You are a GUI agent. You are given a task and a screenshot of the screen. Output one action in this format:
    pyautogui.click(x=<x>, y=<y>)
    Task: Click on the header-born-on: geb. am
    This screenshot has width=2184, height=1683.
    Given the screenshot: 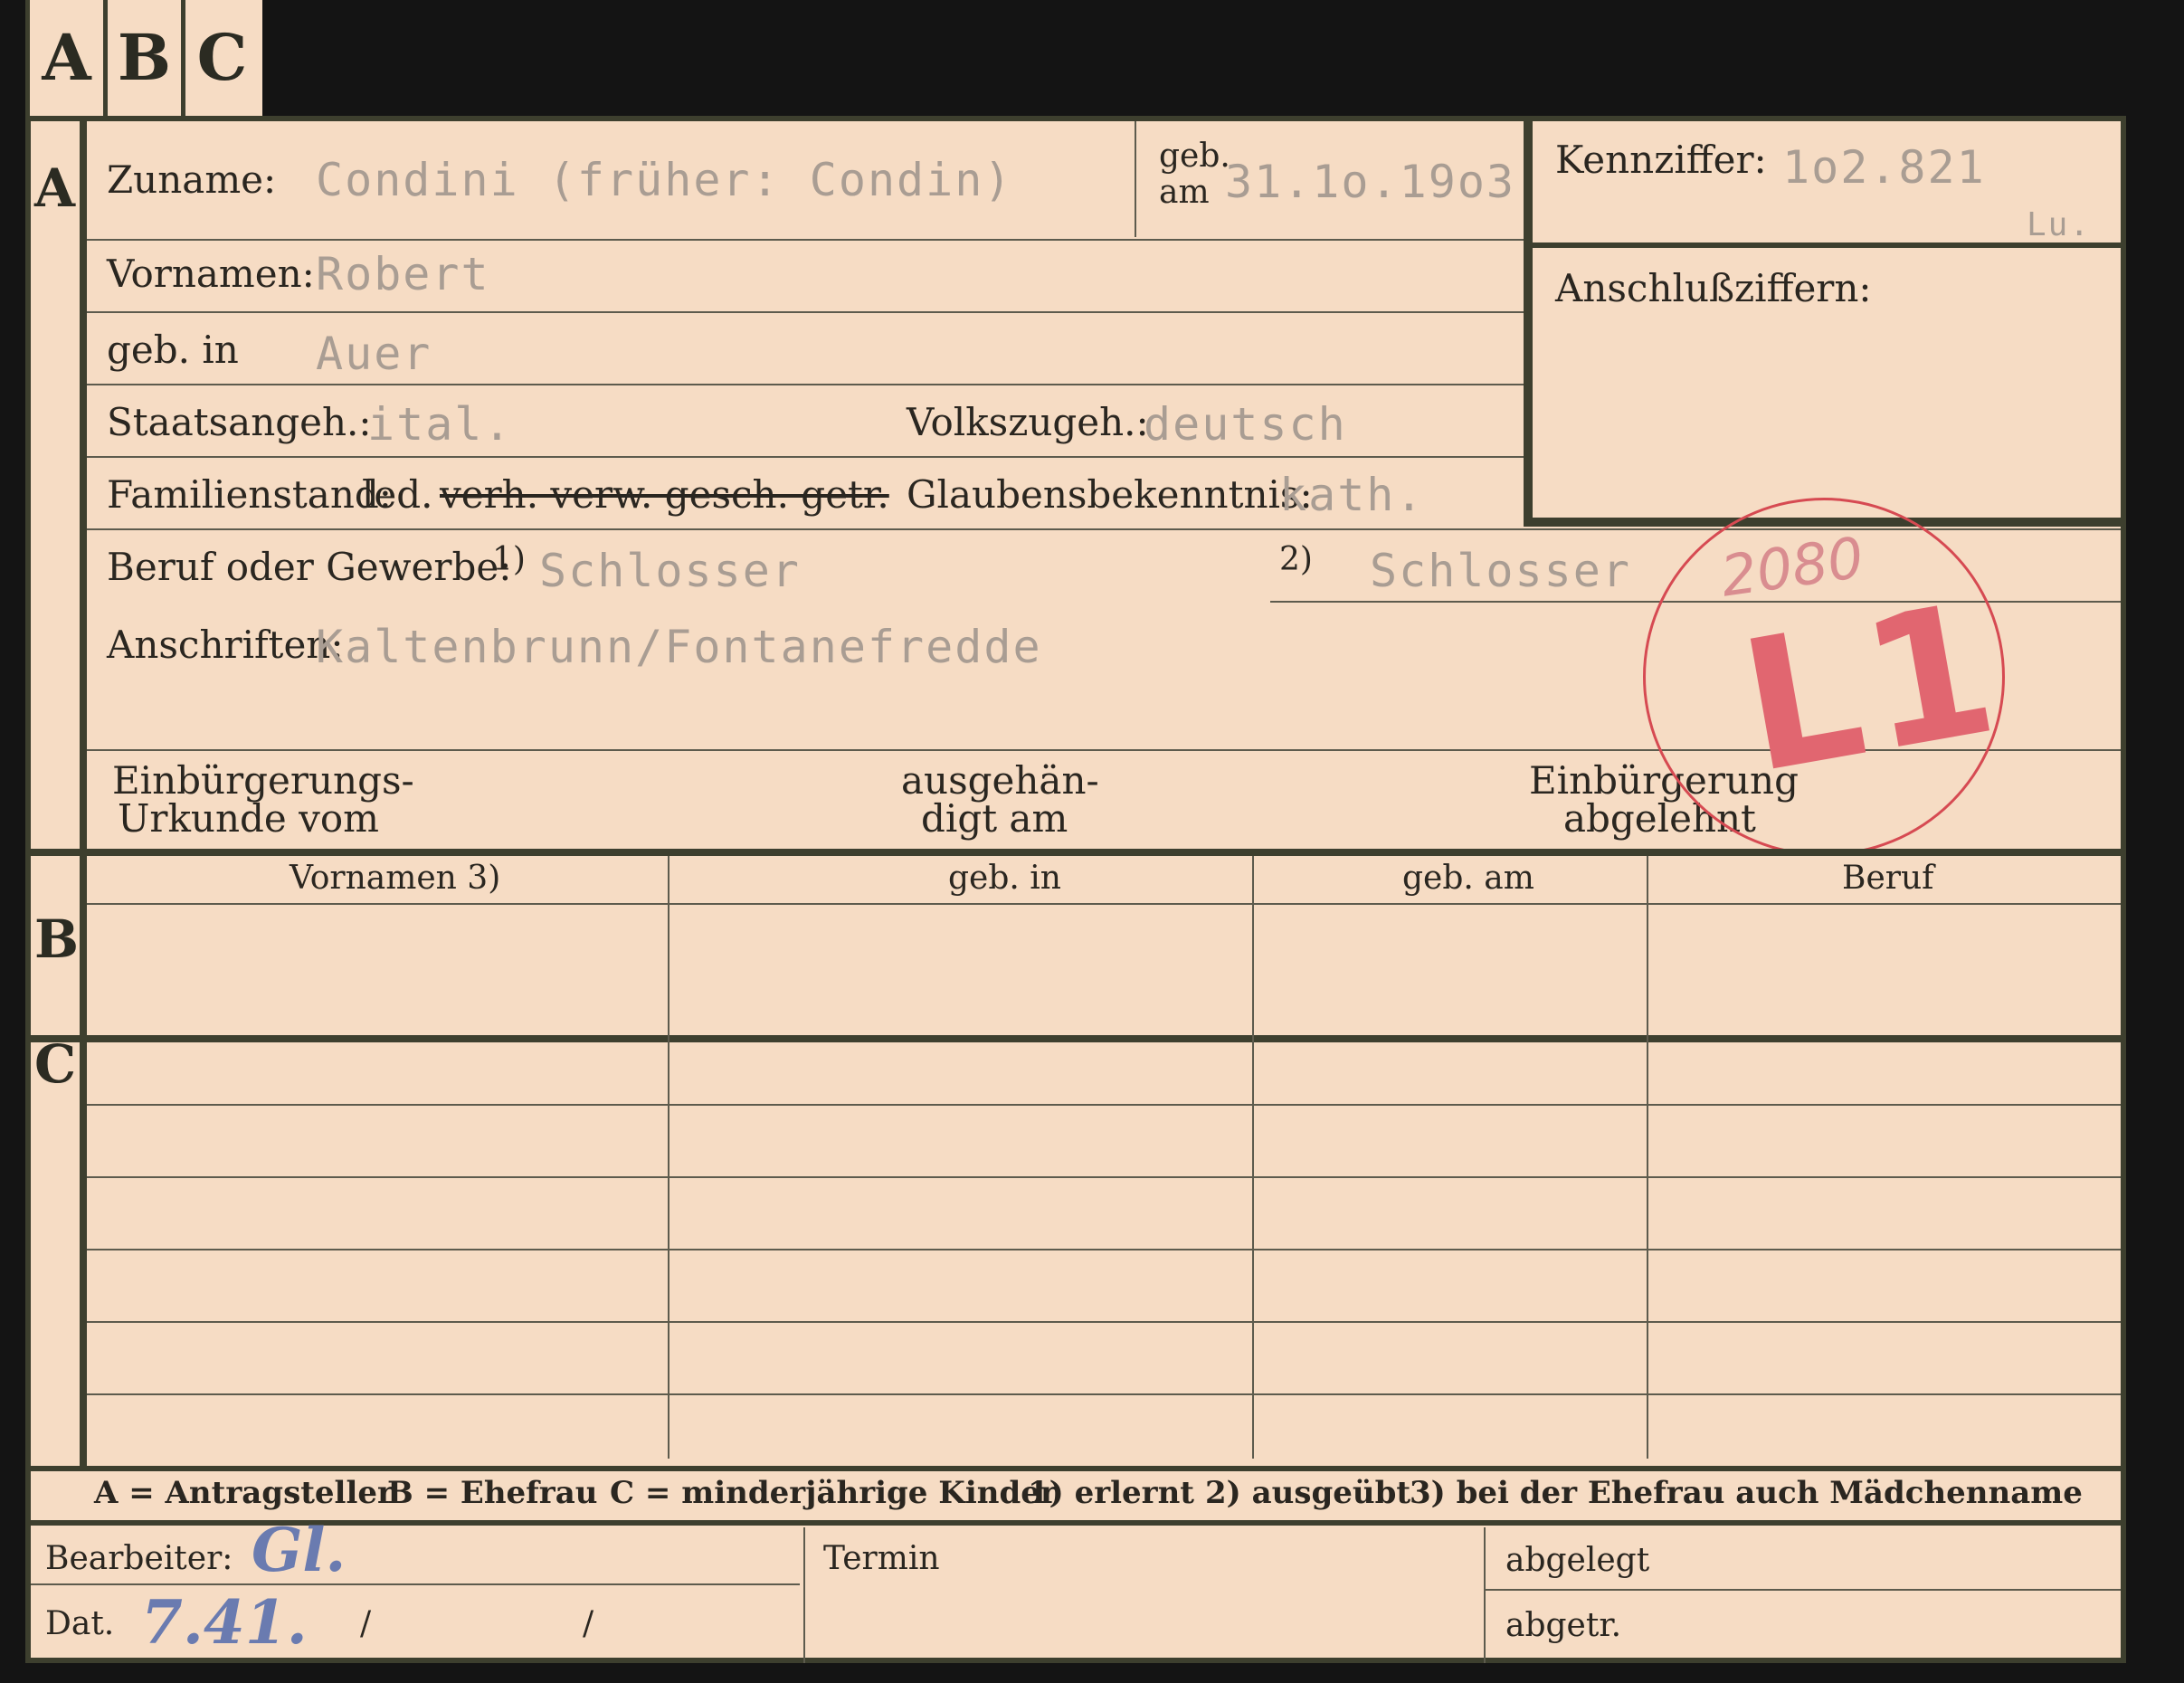 What is the action you would take?
    pyautogui.click(x=1468, y=878)
    